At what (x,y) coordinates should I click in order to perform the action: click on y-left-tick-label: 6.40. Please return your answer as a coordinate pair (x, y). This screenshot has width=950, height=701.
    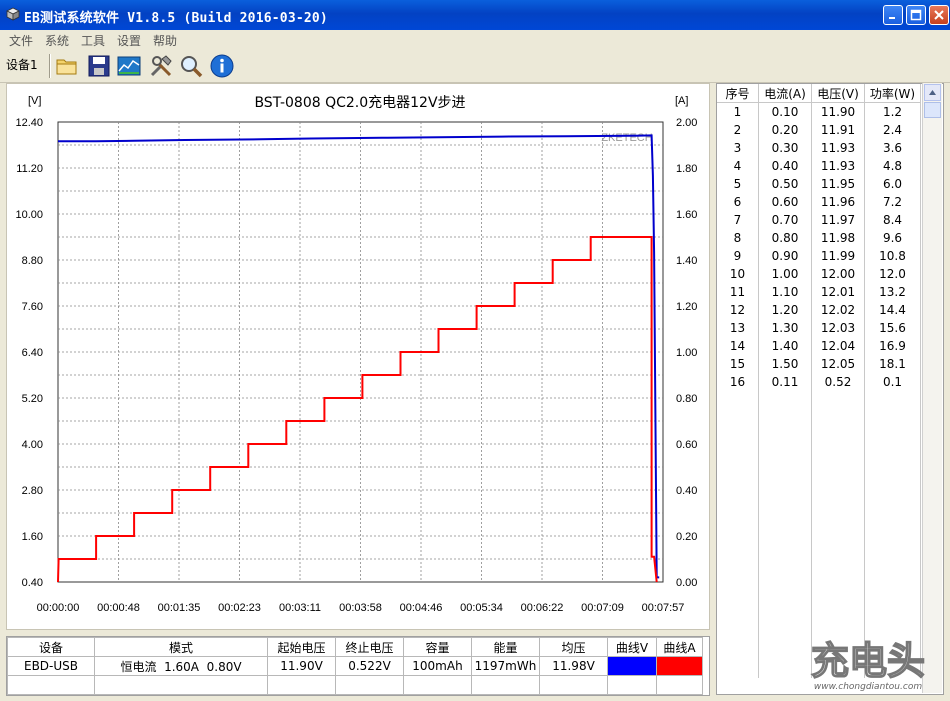
    Looking at the image, I should click on (32, 353).